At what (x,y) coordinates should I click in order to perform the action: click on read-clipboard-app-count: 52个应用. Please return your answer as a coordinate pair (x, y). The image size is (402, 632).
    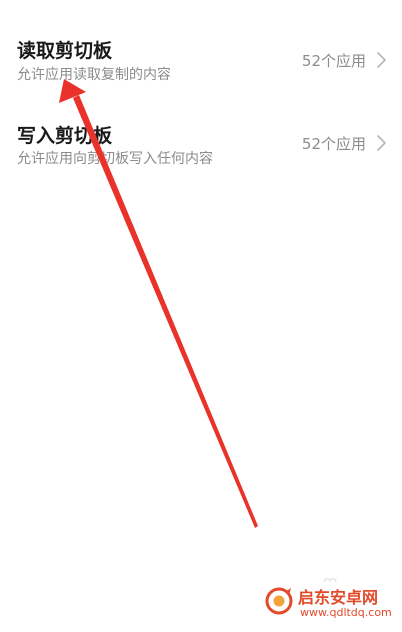
    Looking at the image, I should click on (333, 61).